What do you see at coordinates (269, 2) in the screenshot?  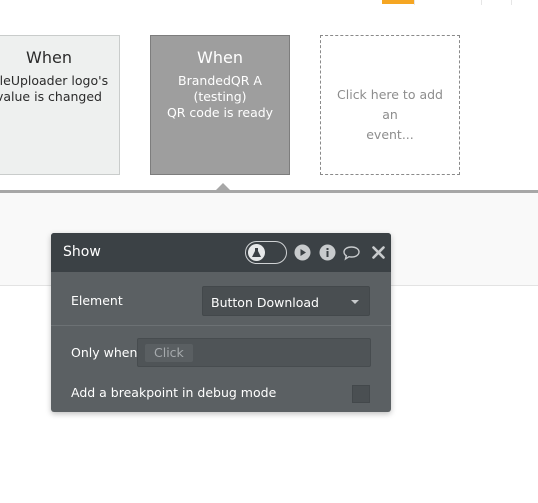 I see `top-toolbar-strip` at bounding box center [269, 2].